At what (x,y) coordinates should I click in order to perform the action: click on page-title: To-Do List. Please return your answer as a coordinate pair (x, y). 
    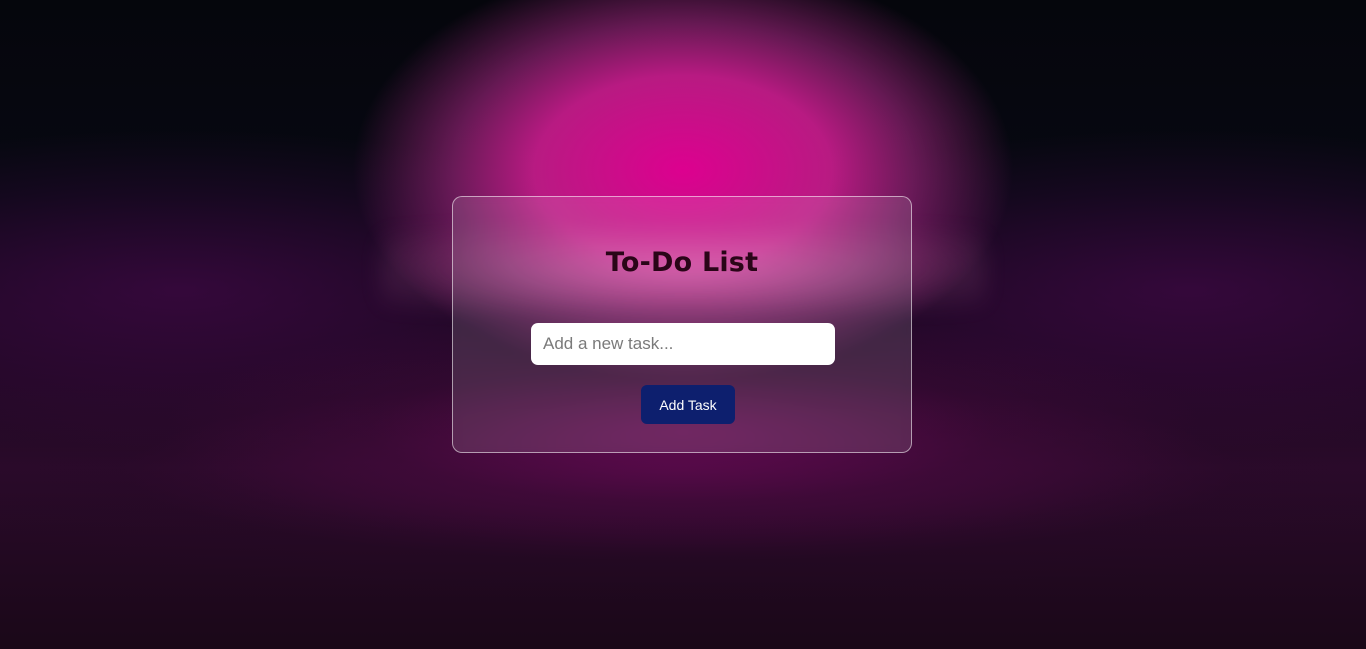
    Looking at the image, I should click on (682, 262).